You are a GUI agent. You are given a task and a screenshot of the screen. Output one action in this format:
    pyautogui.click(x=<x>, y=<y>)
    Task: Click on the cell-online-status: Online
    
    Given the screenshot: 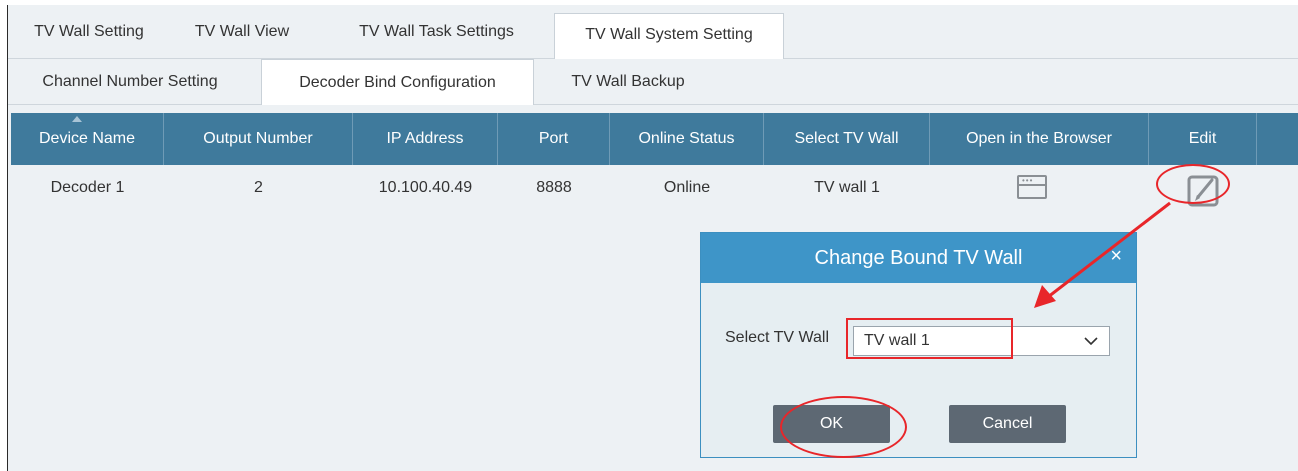 What is the action you would take?
    pyautogui.click(x=687, y=187)
    